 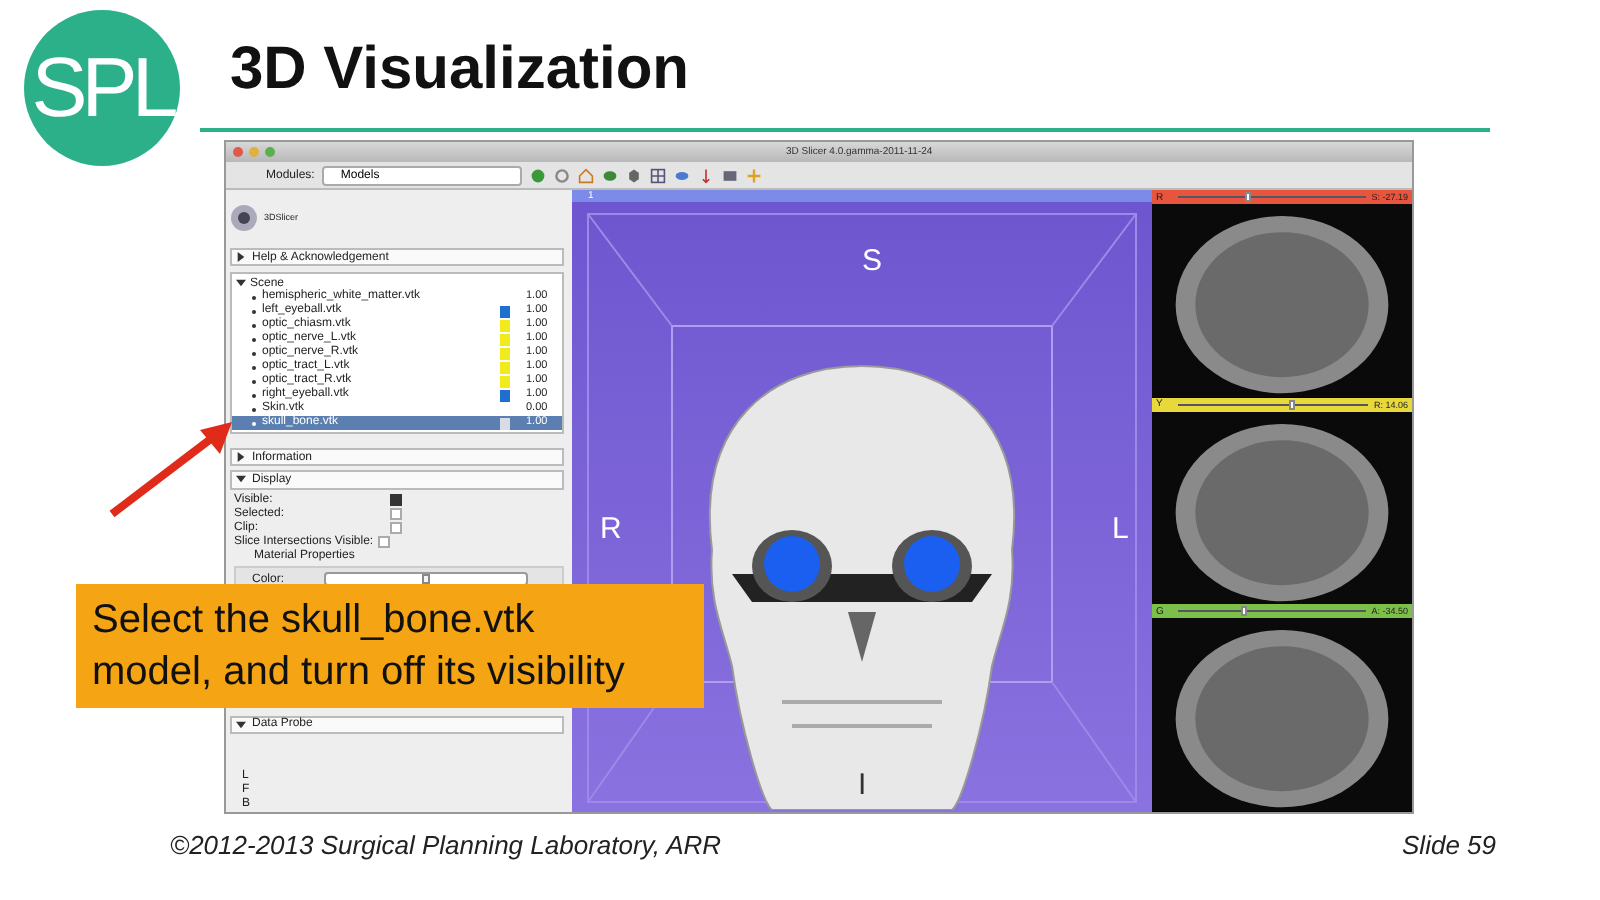 What do you see at coordinates (611, 529) in the screenshot?
I see `orientation-label: R` at bounding box center [611, 529].